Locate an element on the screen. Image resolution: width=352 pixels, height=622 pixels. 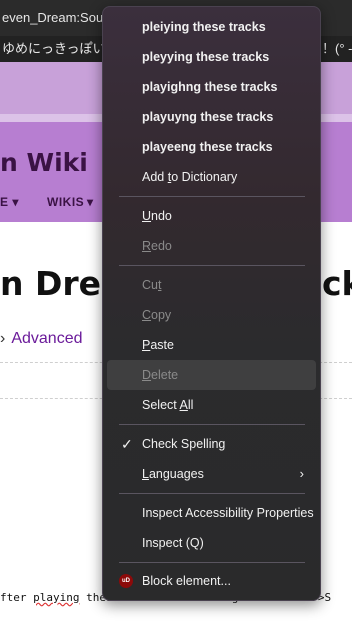
menu-label: ndo is located at coordinates (161, 216).